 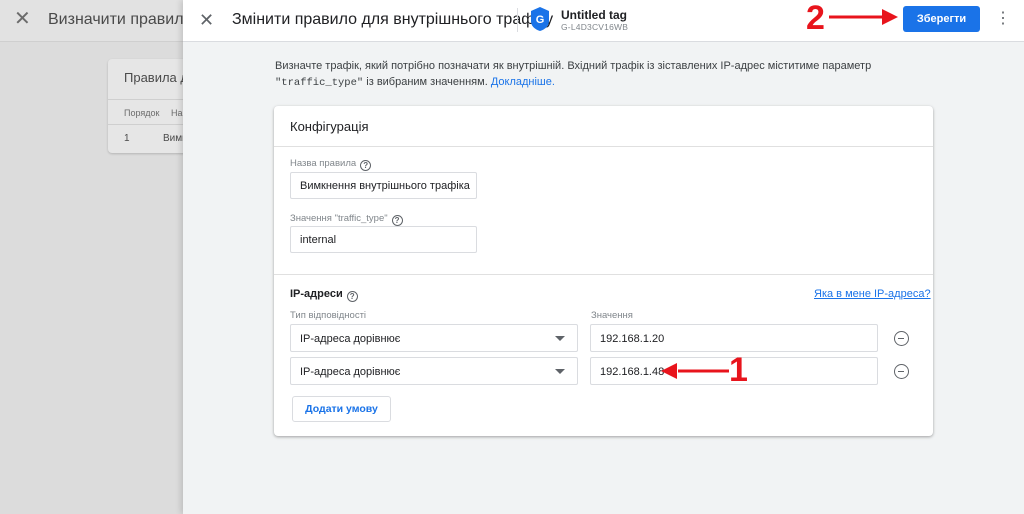 I want to click on annotation-step-1: 1, so click(x=738, y=370).